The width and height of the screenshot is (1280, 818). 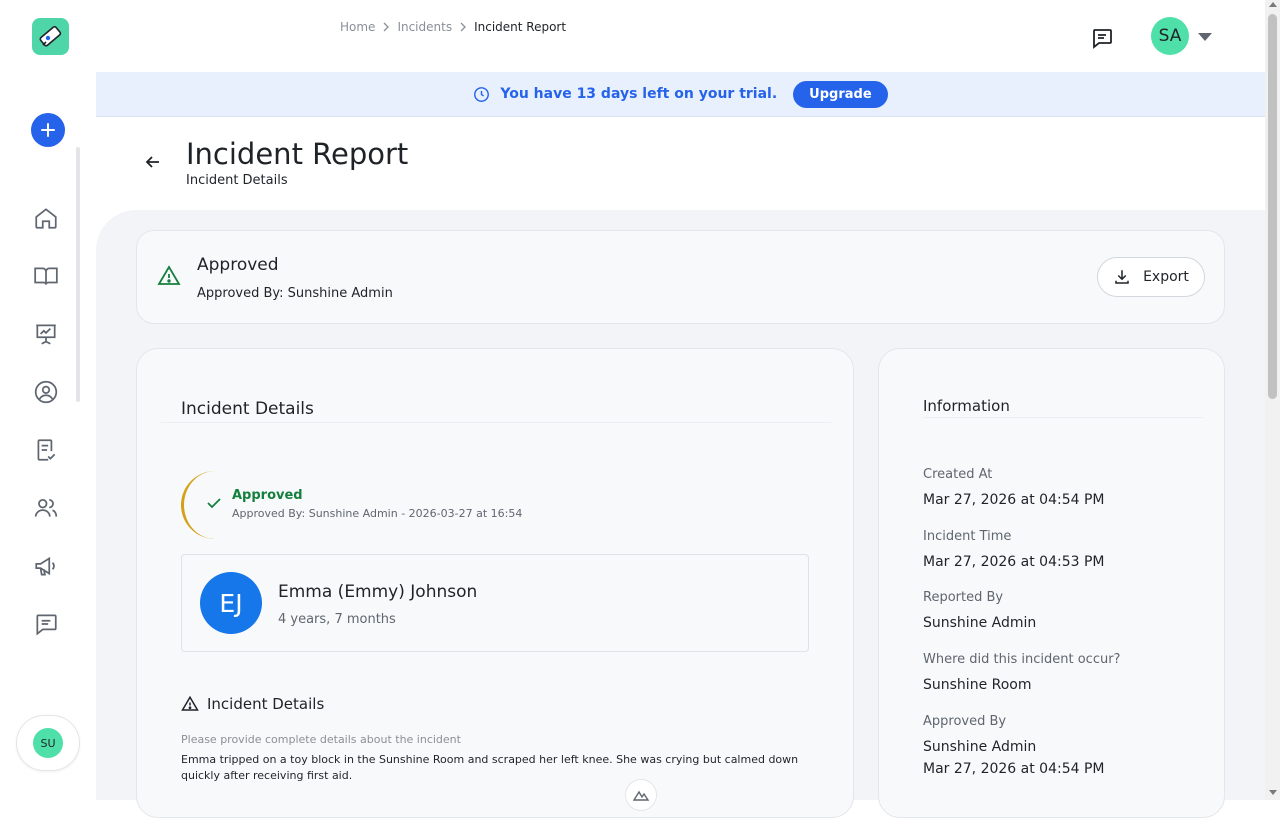 I want to click on nav-profile, so click(x=46, y=392).